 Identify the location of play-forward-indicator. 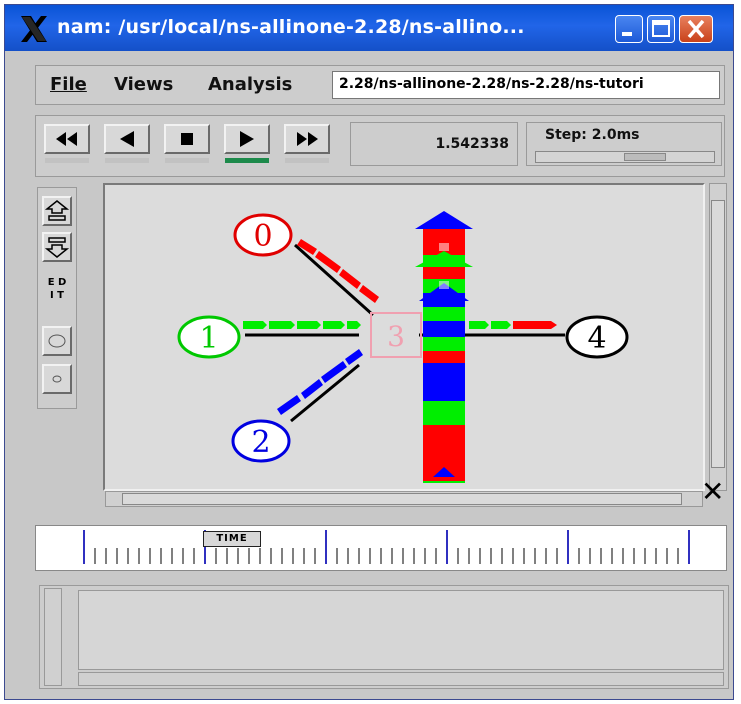
(247, 160).